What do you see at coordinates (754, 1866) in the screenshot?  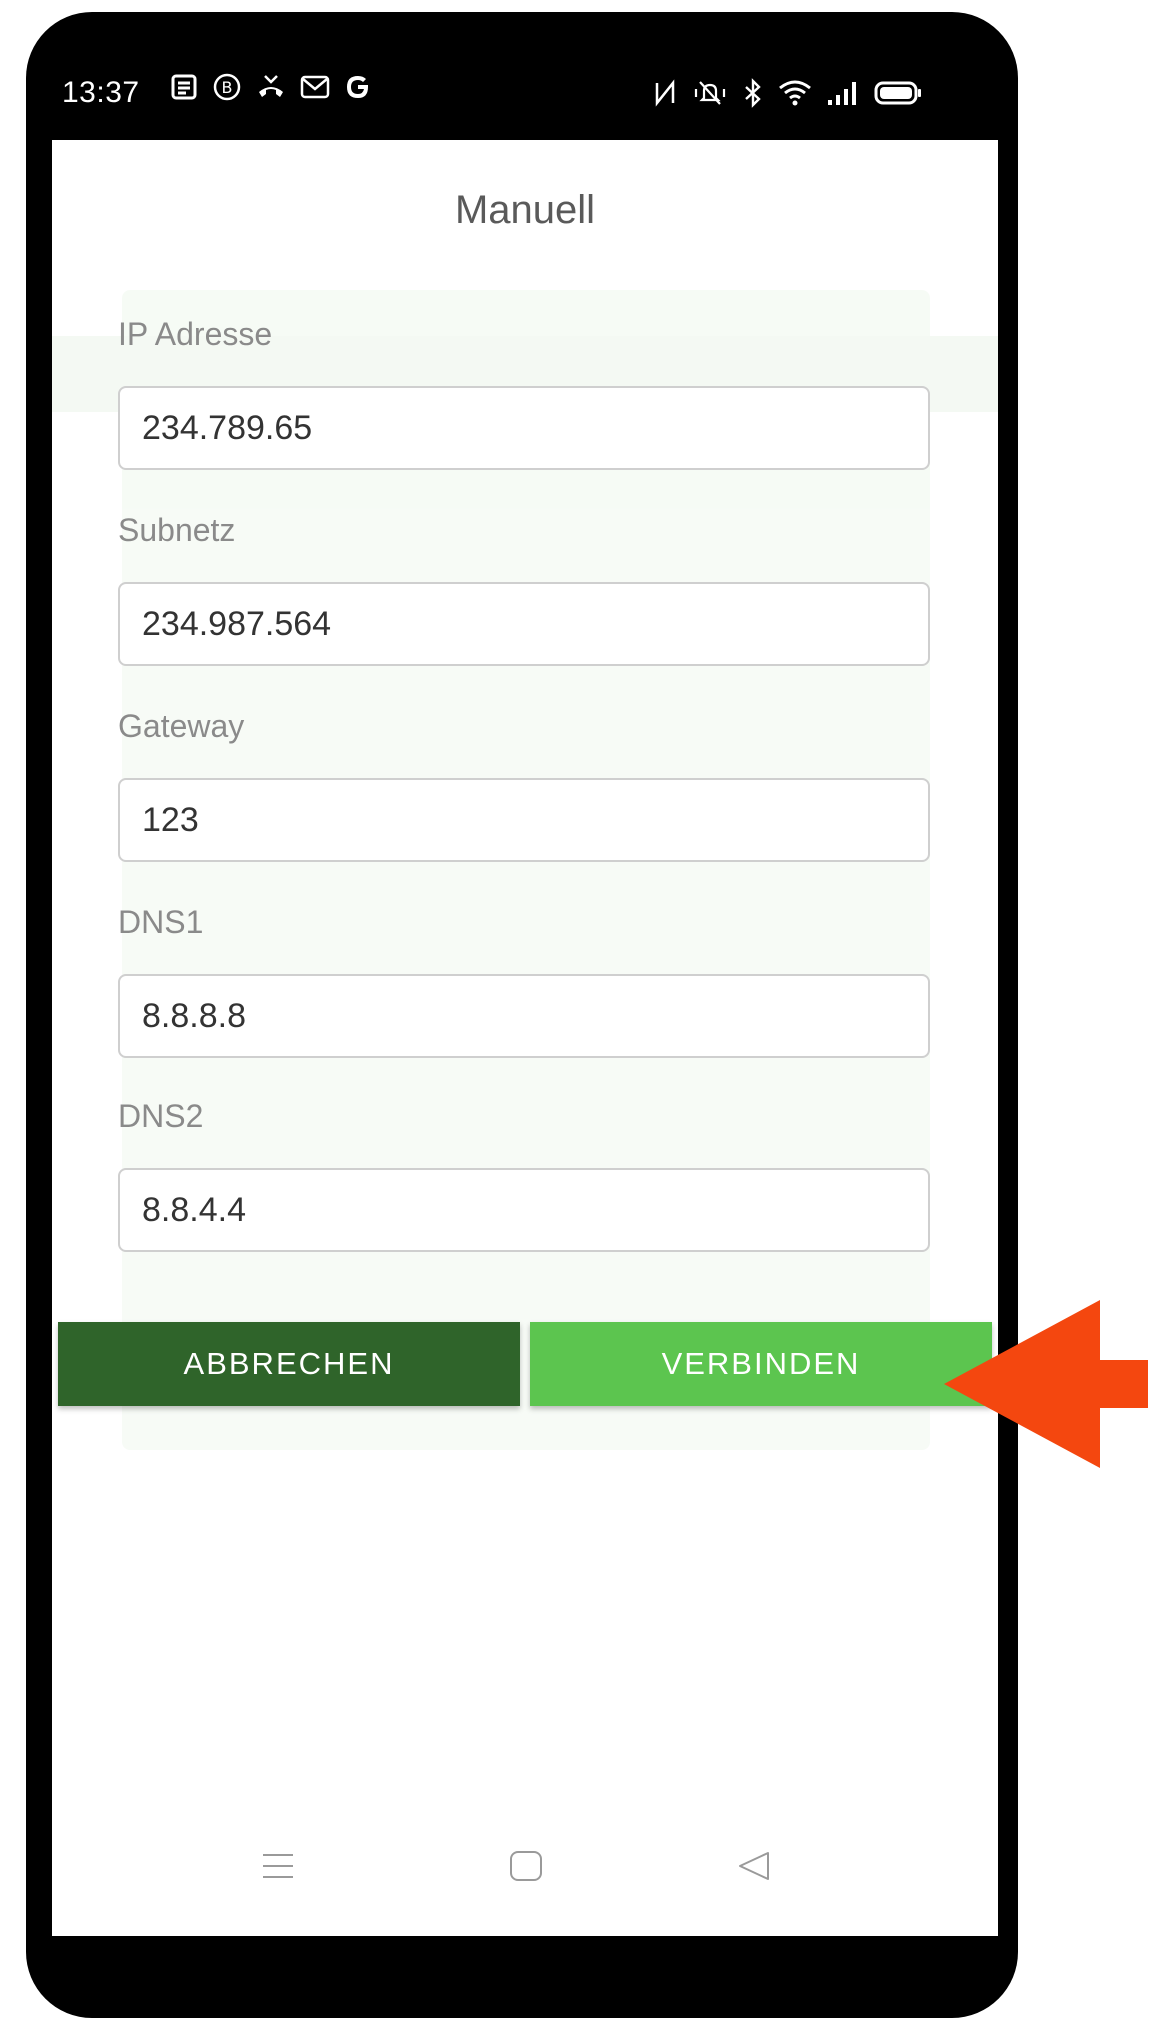 I see `back-icon` at bounding box center [754, 1866].